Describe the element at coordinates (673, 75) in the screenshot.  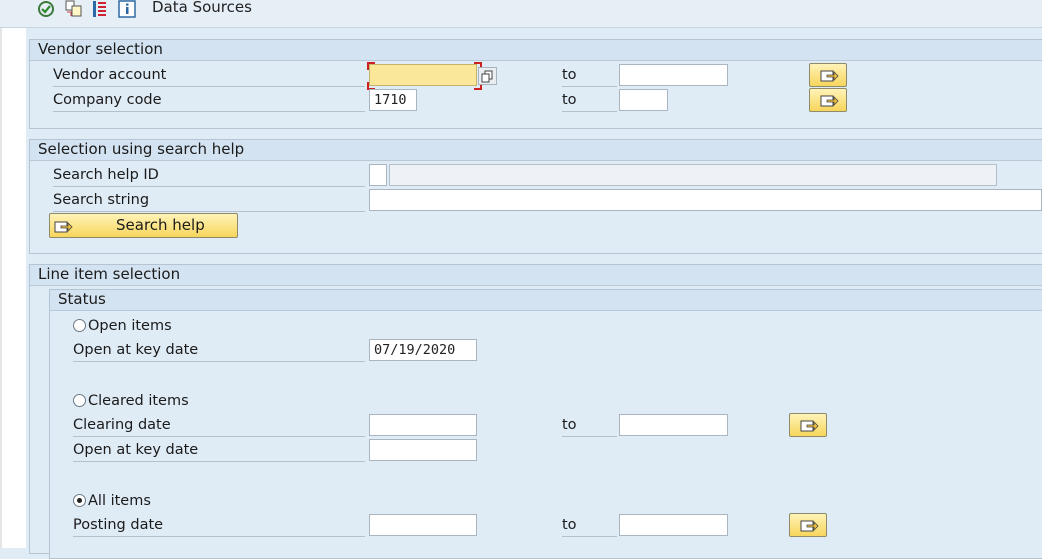
I see `vendor-account-to-input` at that location.